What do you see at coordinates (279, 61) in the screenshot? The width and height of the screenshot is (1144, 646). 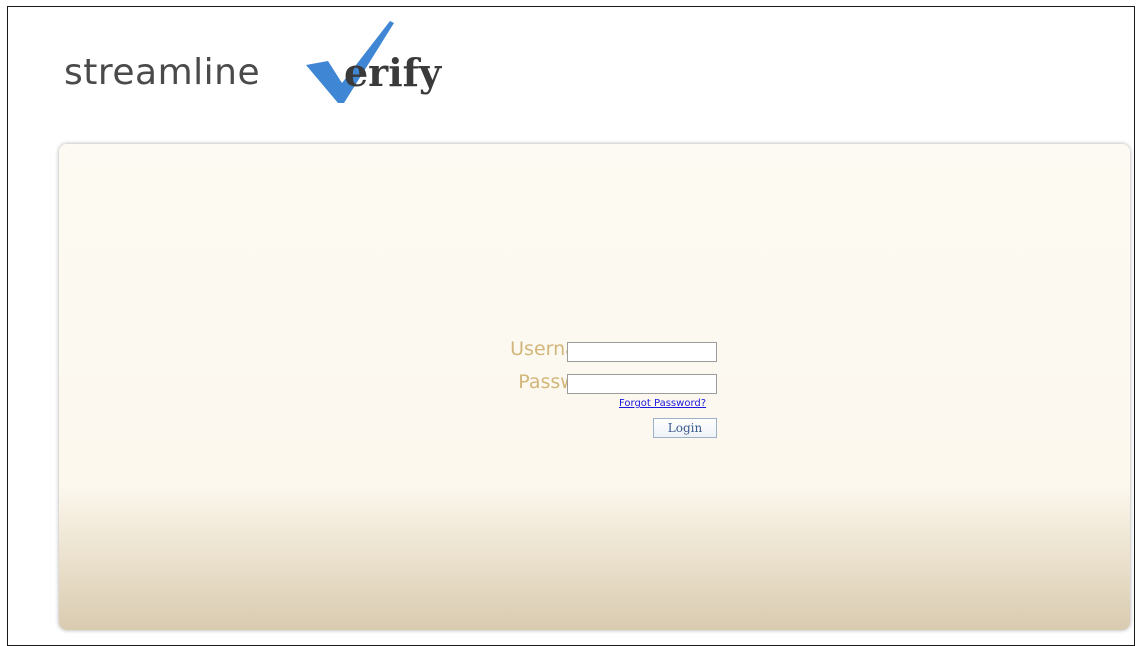 I see `streamline-verify-logo: streamline erify` at bounding box center [279, 61].